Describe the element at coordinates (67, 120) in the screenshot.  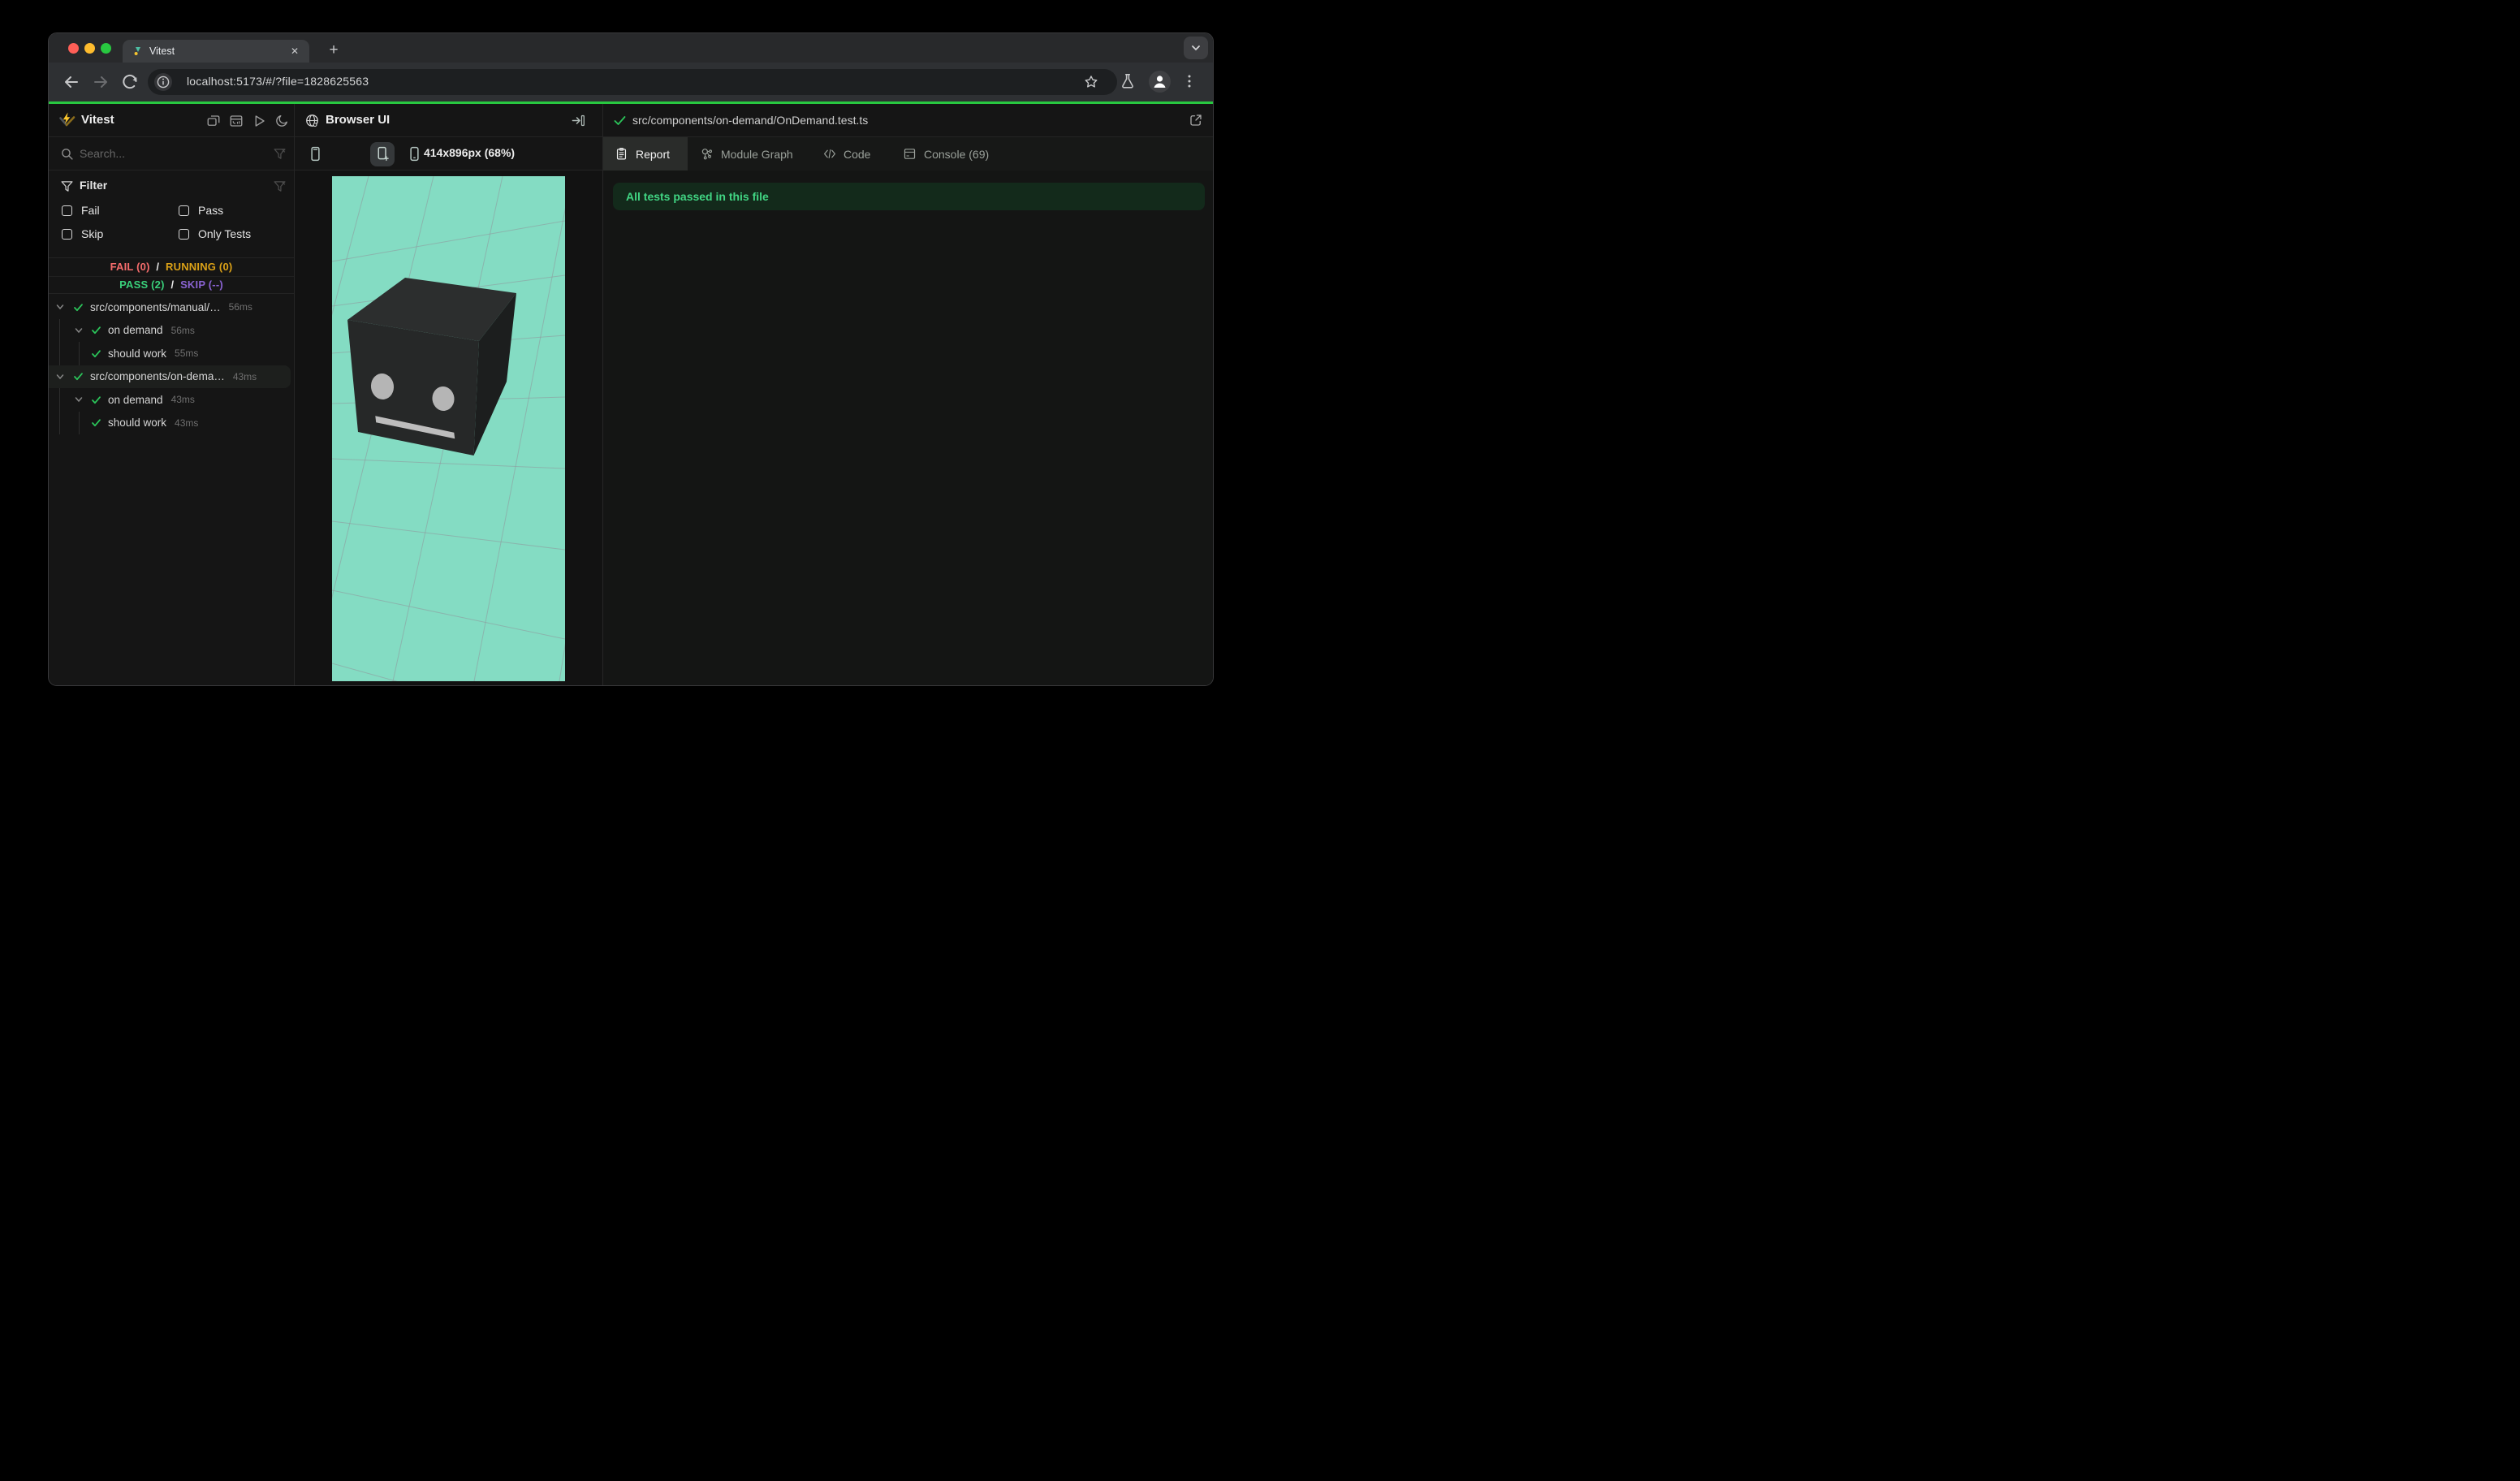
I see `vitest-logo-icon` at that location.